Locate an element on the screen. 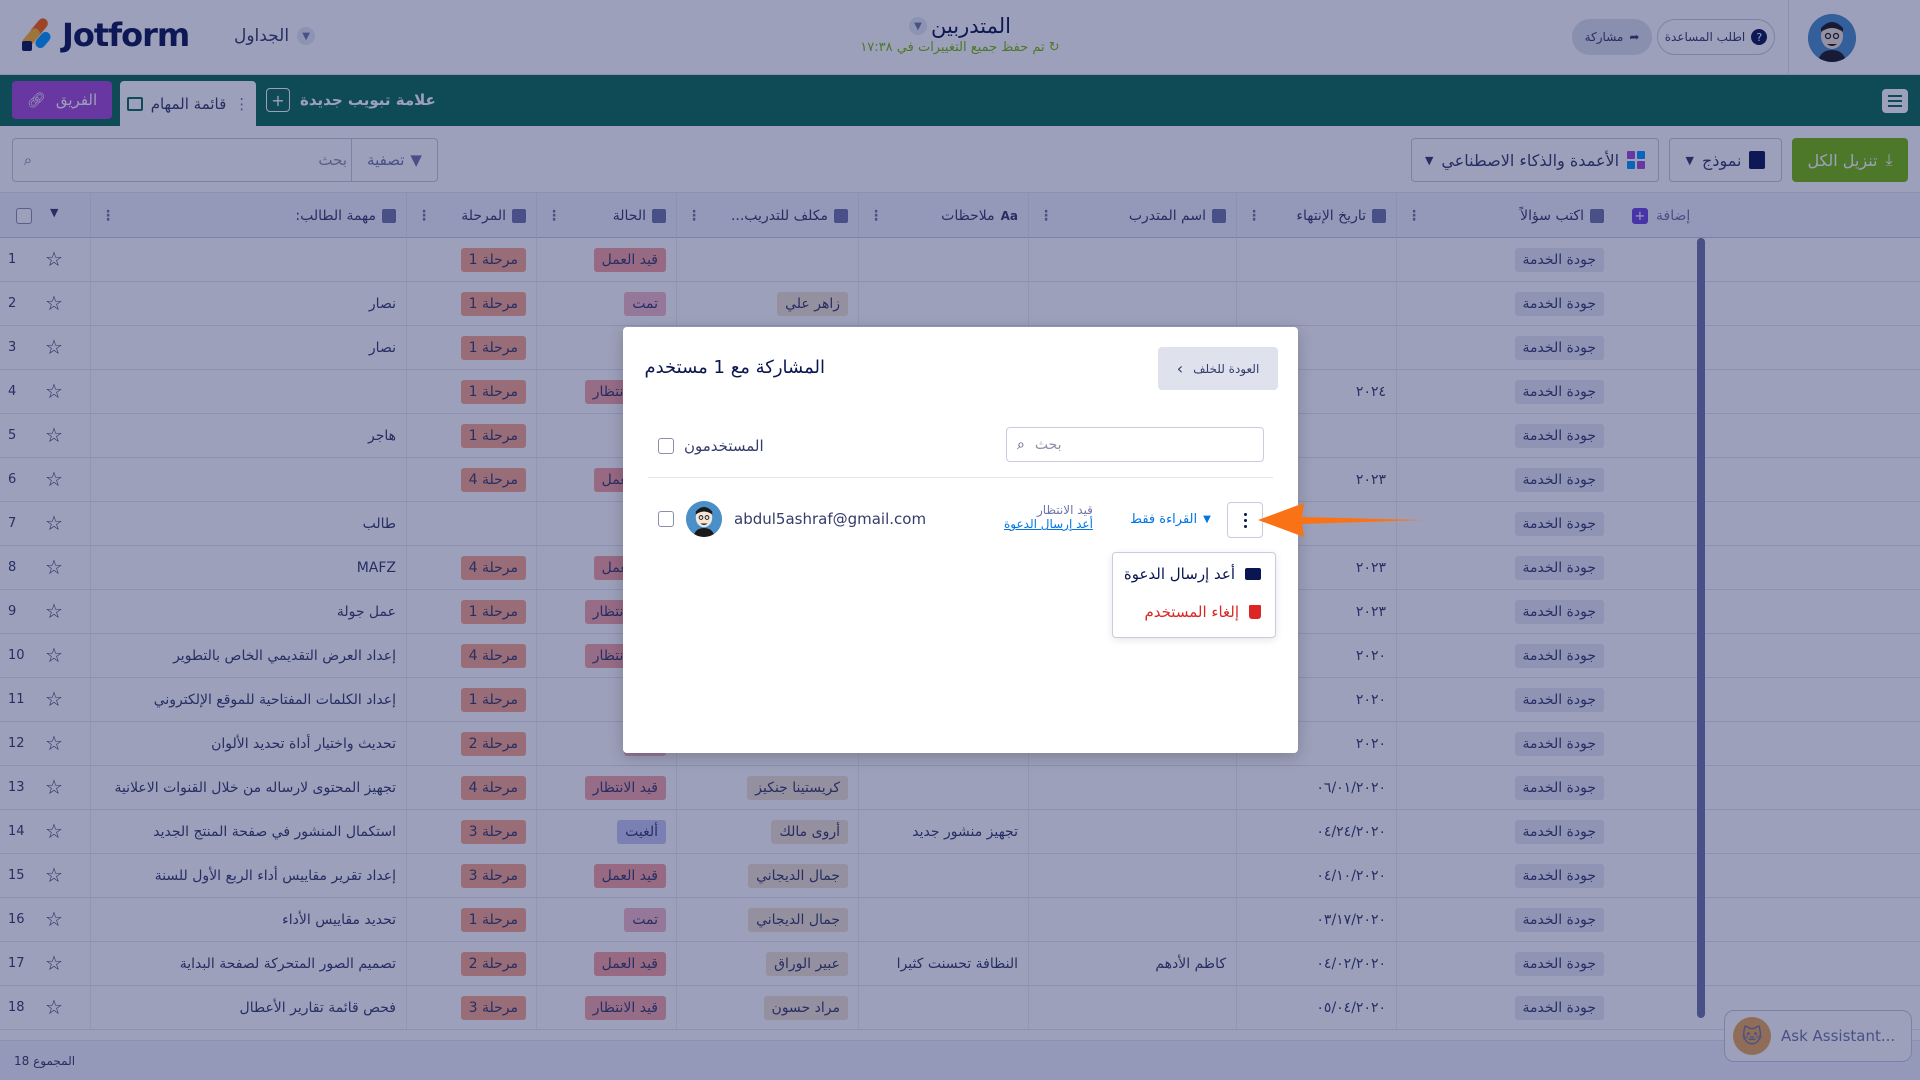  avatar-illustration is located at coordinates (704, 519).